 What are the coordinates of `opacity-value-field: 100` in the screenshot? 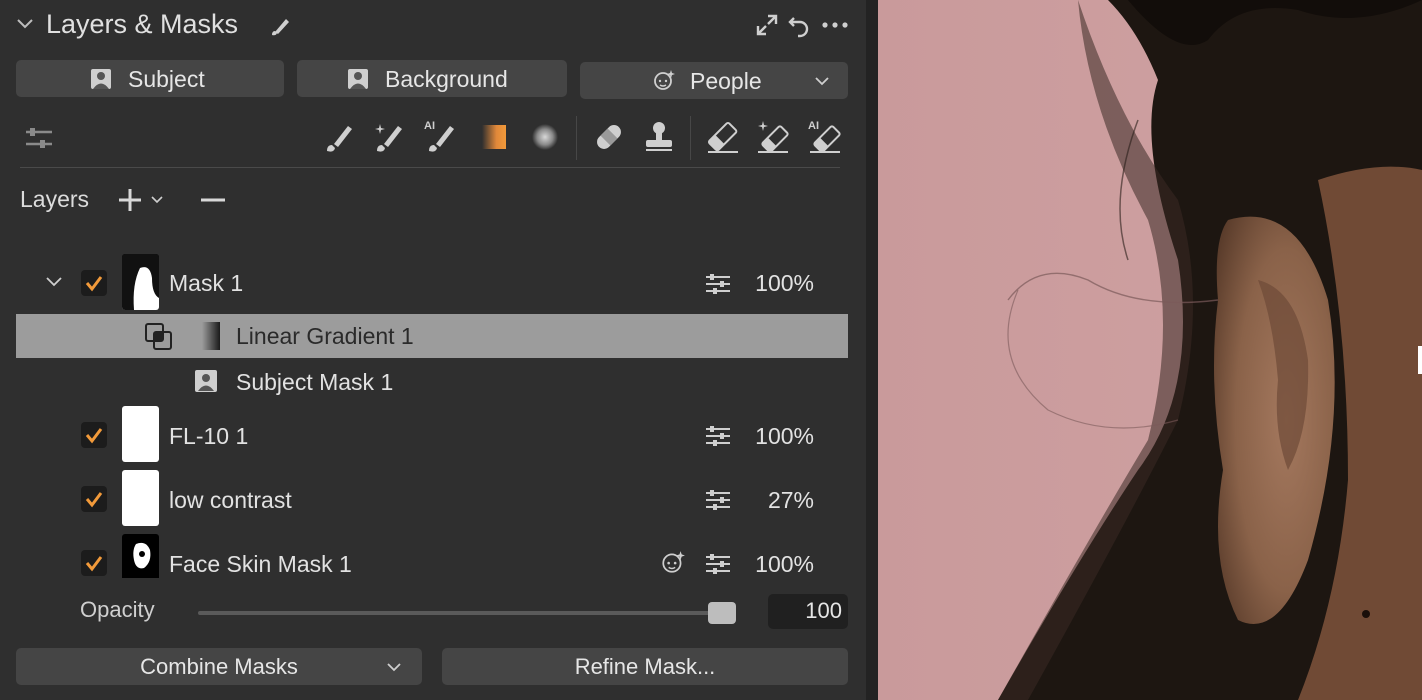 It's located at (808, 611).